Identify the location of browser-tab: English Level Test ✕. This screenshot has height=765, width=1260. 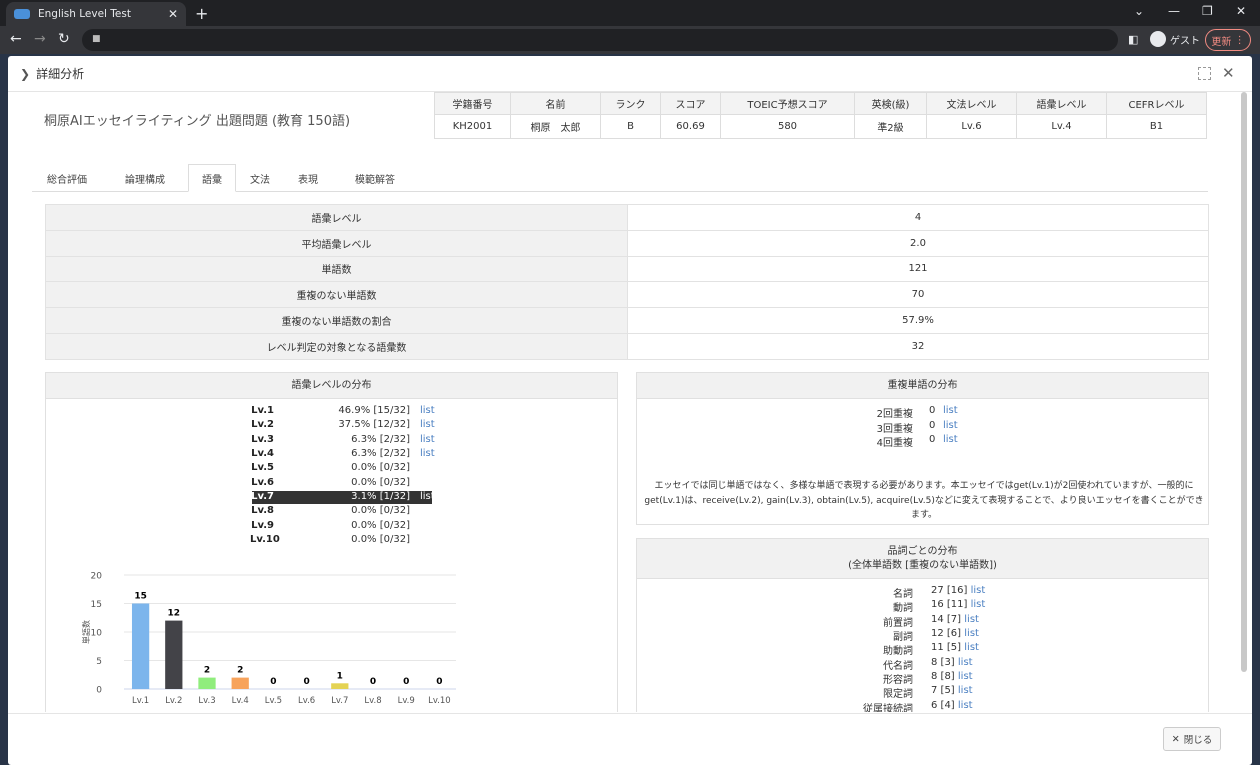
(96, 14).